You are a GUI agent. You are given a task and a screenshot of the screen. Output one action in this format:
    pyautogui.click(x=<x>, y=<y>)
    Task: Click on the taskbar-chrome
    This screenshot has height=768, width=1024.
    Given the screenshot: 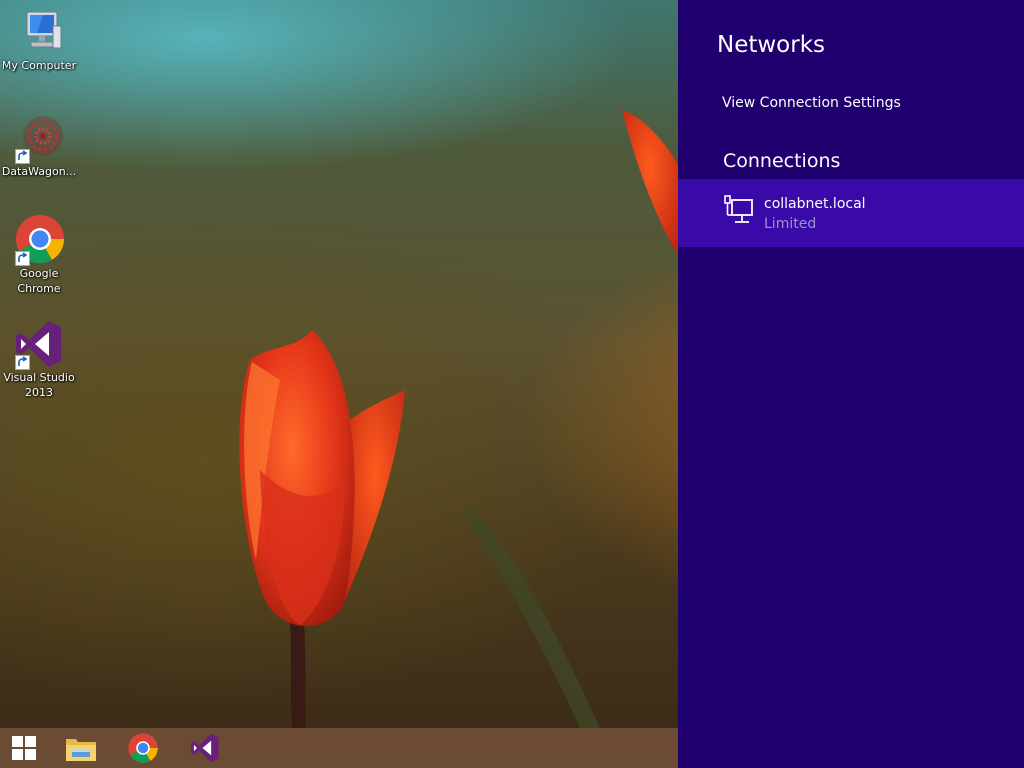 What is the action you would take?
    pyautogui.click(x=143, y=748)
    